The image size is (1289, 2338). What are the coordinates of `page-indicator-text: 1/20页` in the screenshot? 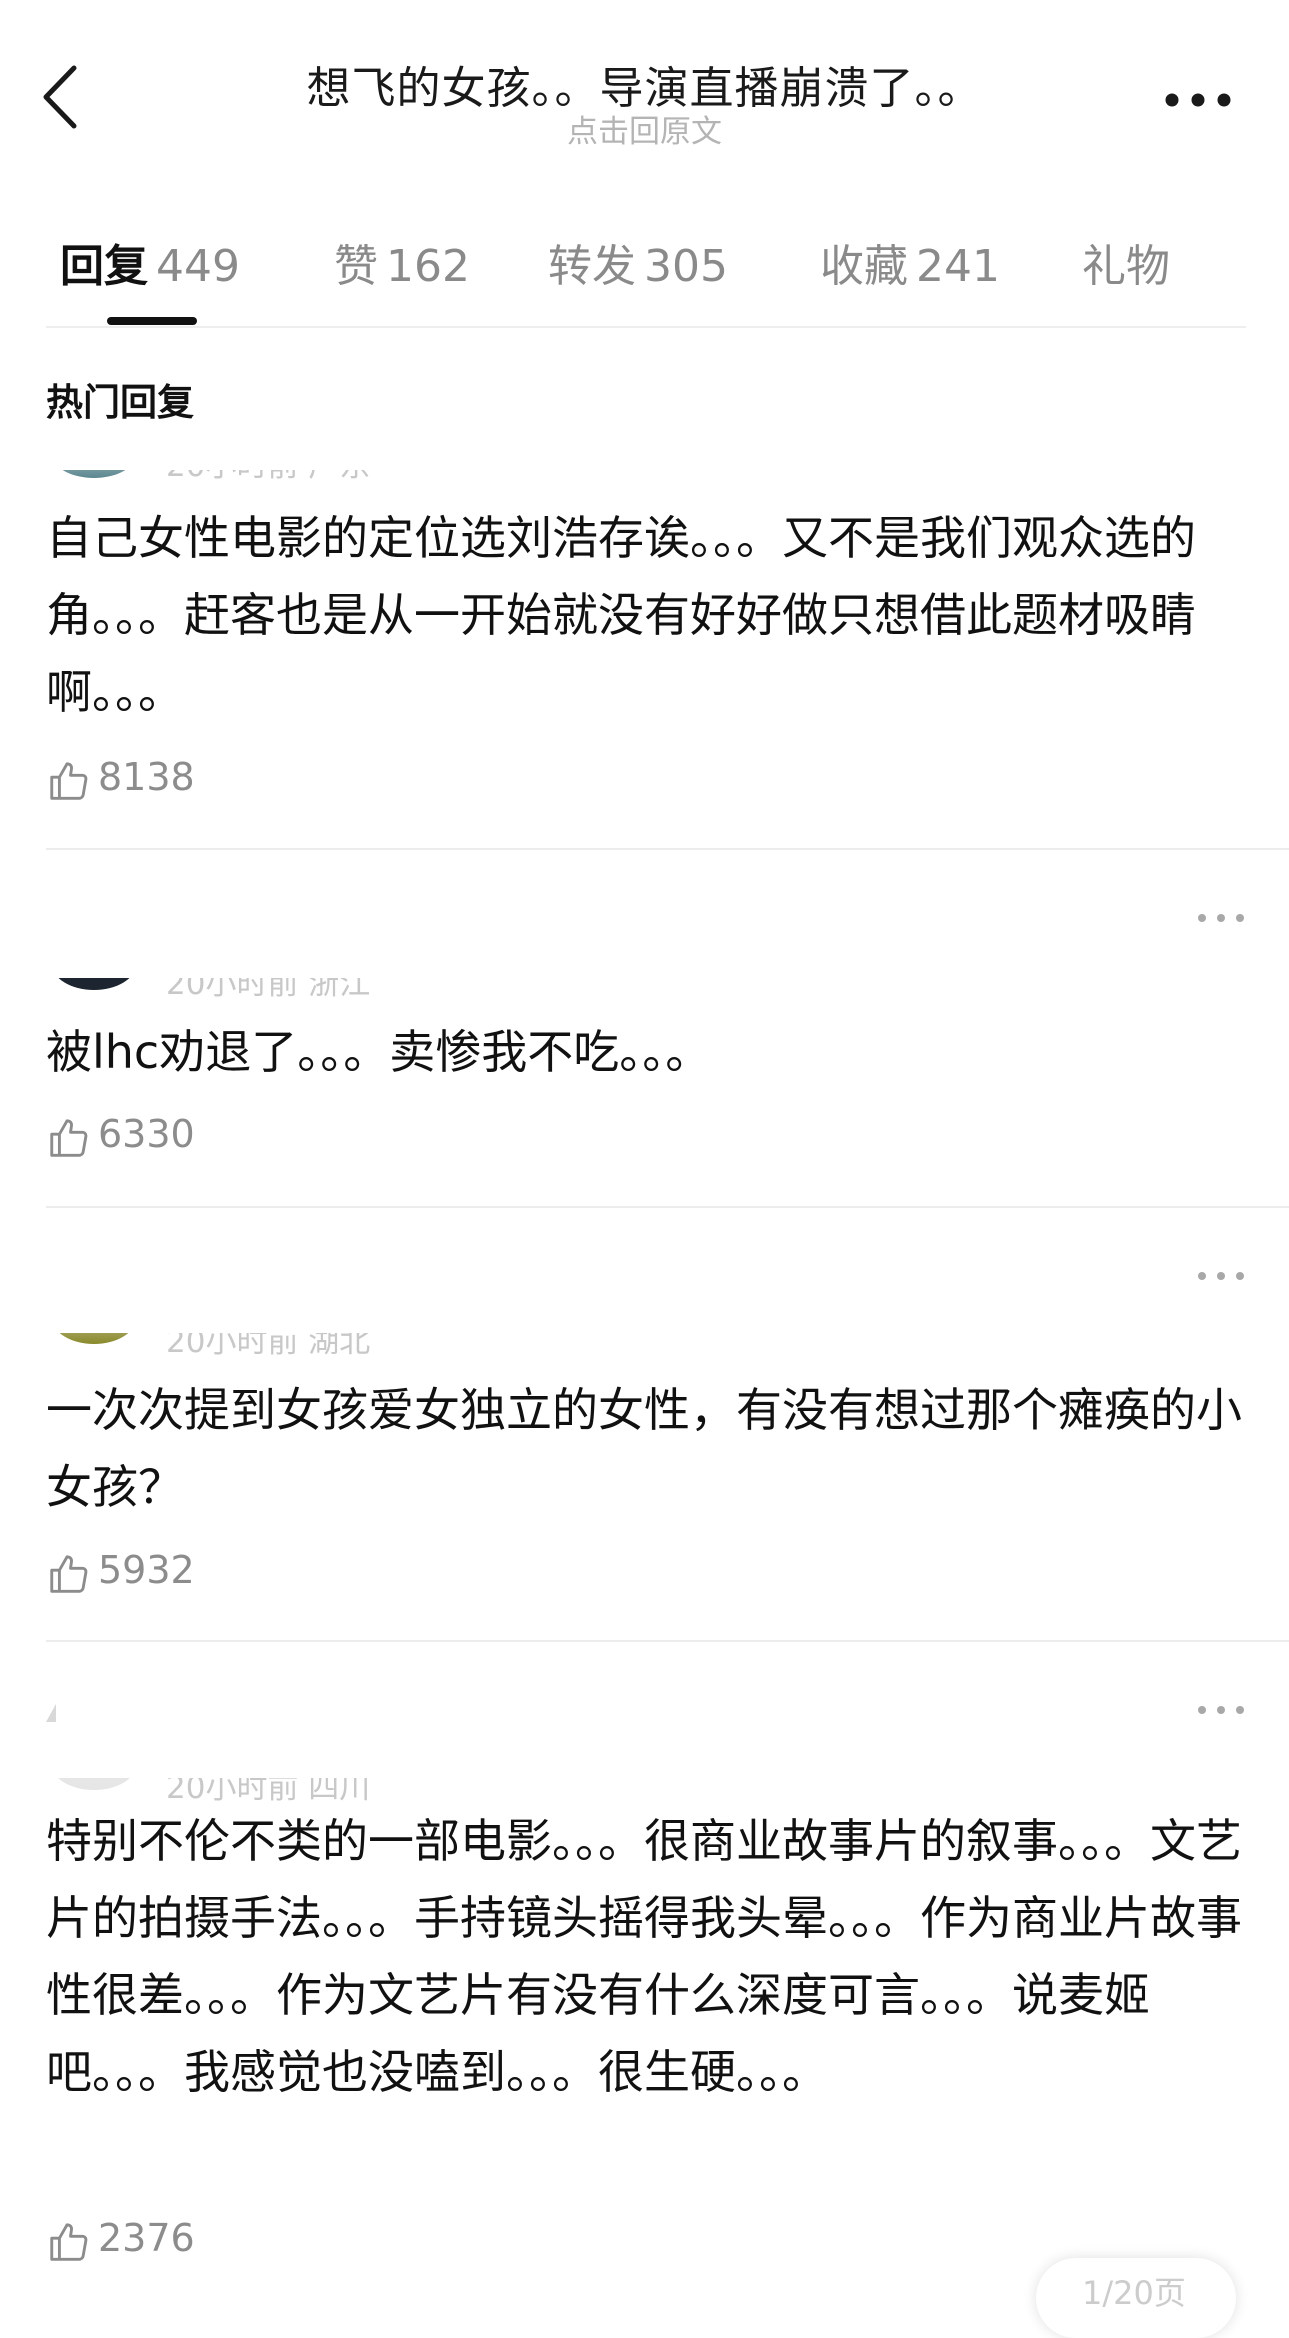 It's located at (1134, 2293).